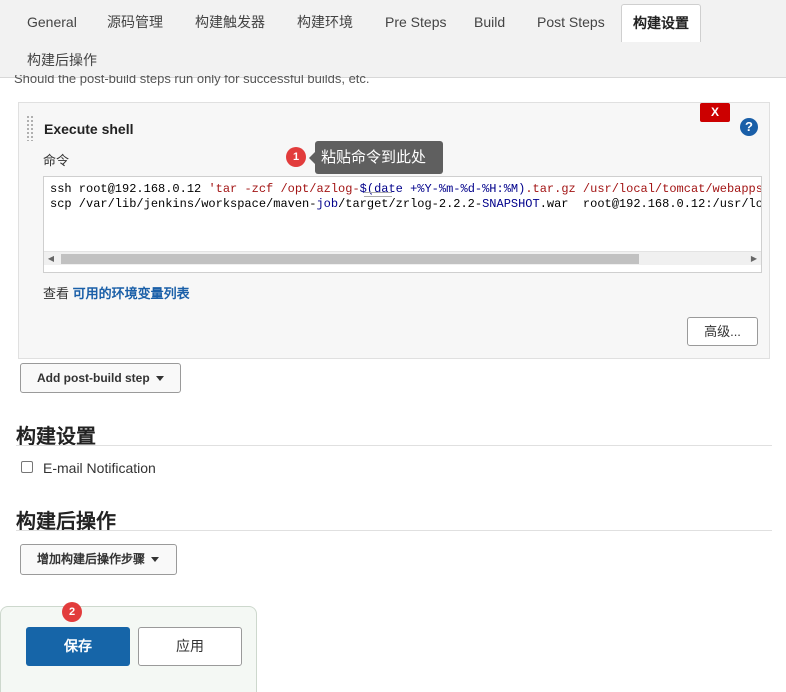 Image resolution: width=786 pixels, height=692 pixels. Describe the element at coordinates (135, 23) in the screenshot. I see `tab-scm: 源码管理` at that location.